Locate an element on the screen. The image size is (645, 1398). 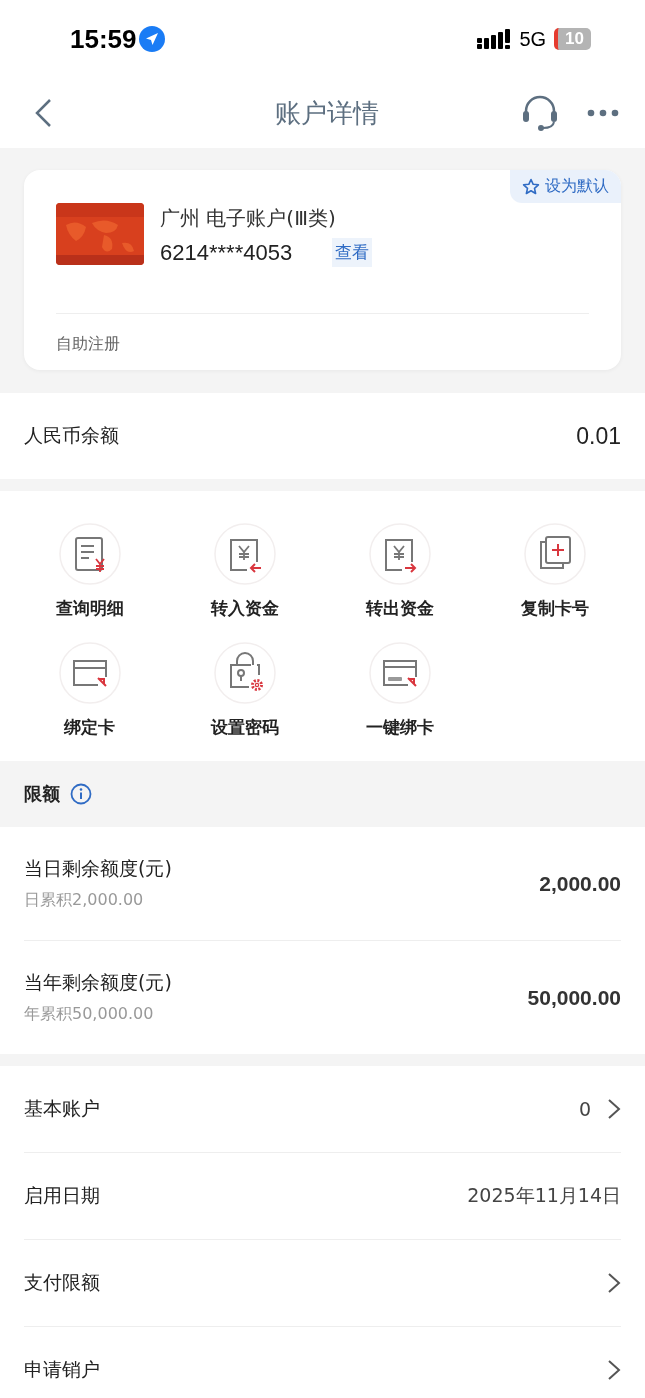
action-button: 绑定卡 is located at coordinates (90, 690).